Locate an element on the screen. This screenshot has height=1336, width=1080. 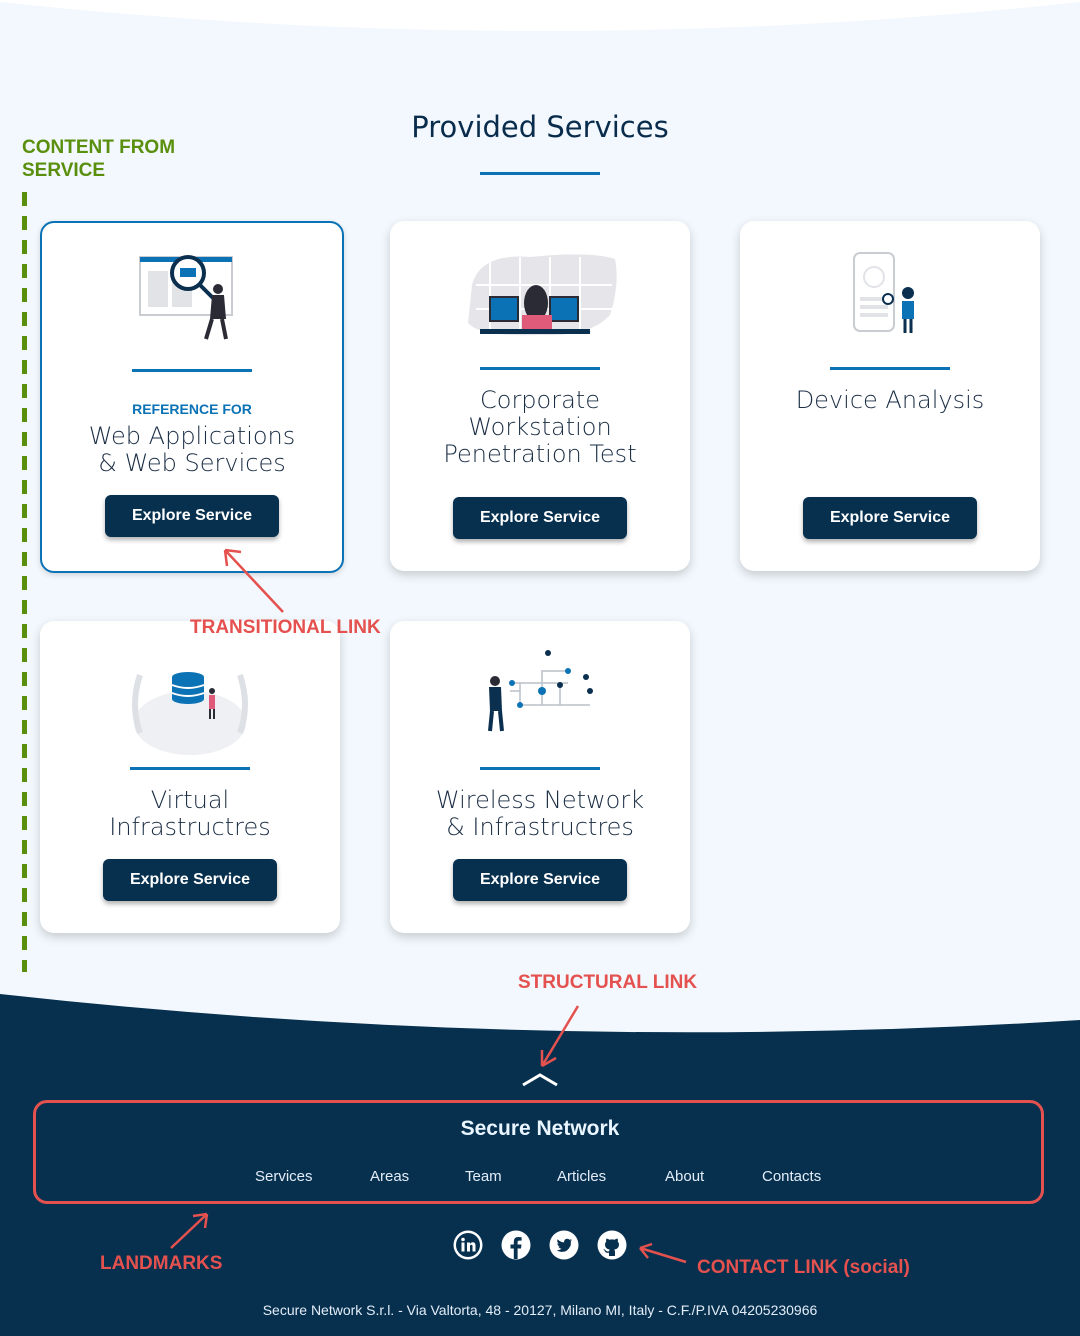
service-title: Virtual Infrastructres is located at coordinates (190, 813).